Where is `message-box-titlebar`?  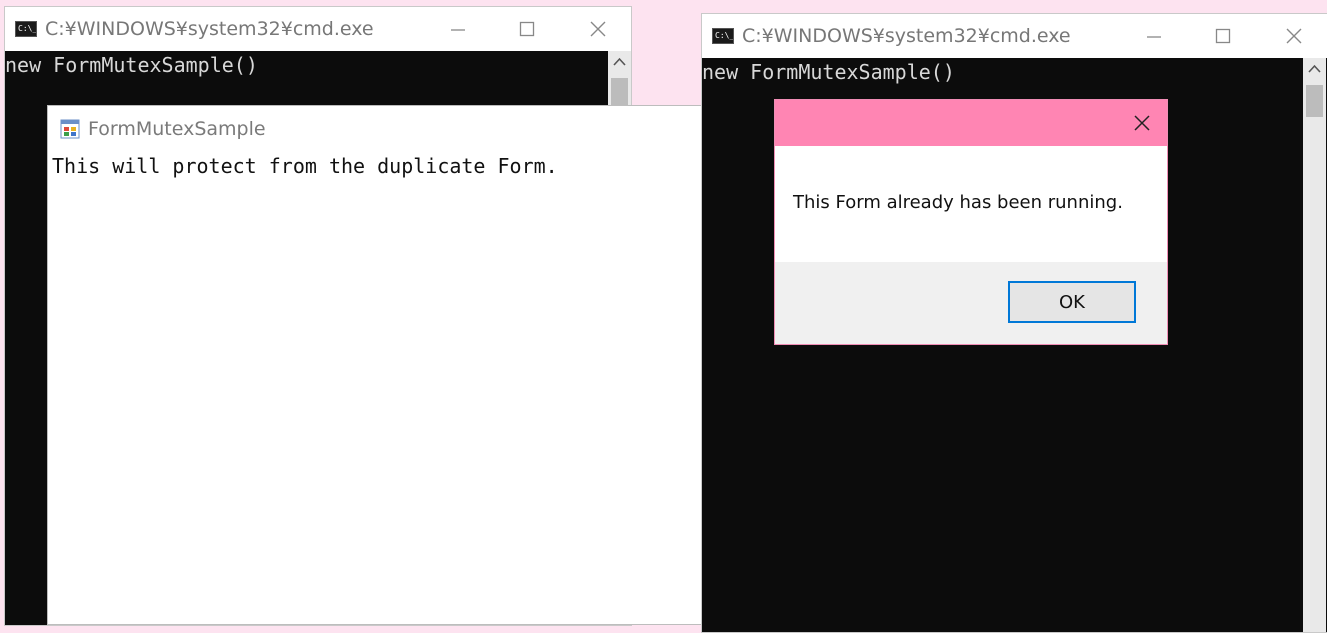 message-box-titlebar is located at coordinates (971, 123).